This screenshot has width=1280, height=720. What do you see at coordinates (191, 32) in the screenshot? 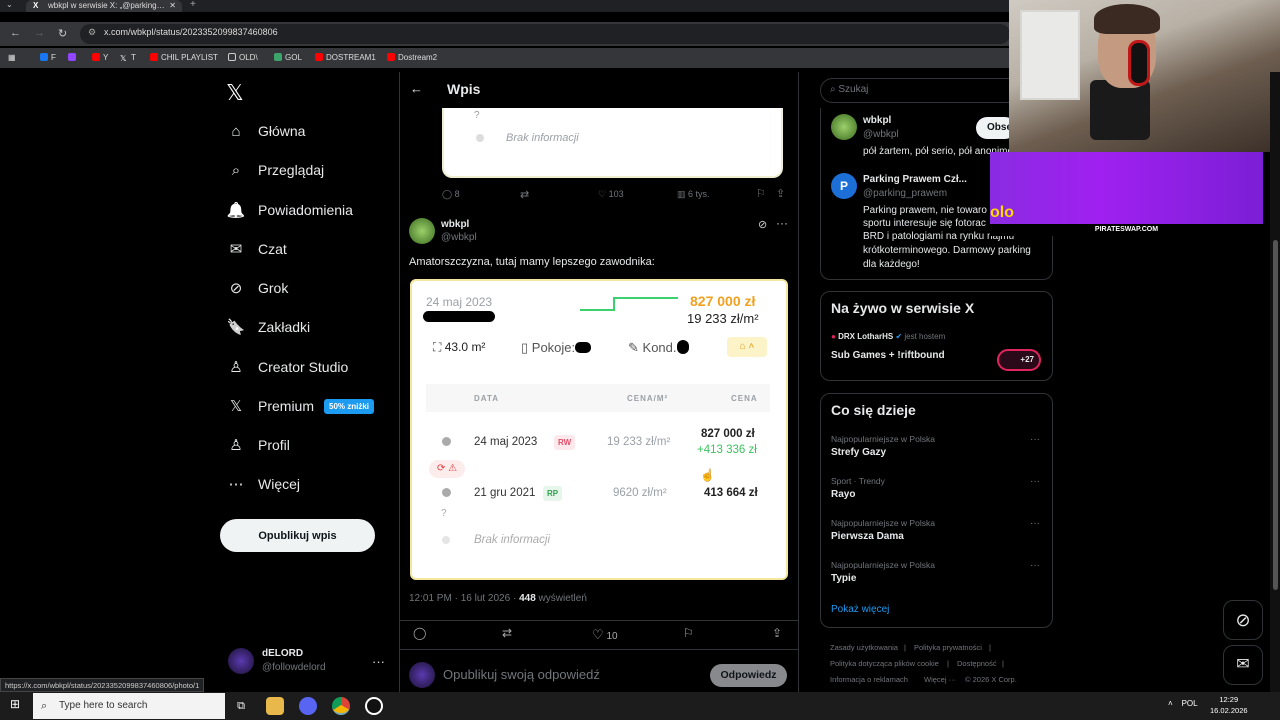
I see `url-text: x.com/wbkpl/status/2023352099837460806` at bounding box center [191, 32].